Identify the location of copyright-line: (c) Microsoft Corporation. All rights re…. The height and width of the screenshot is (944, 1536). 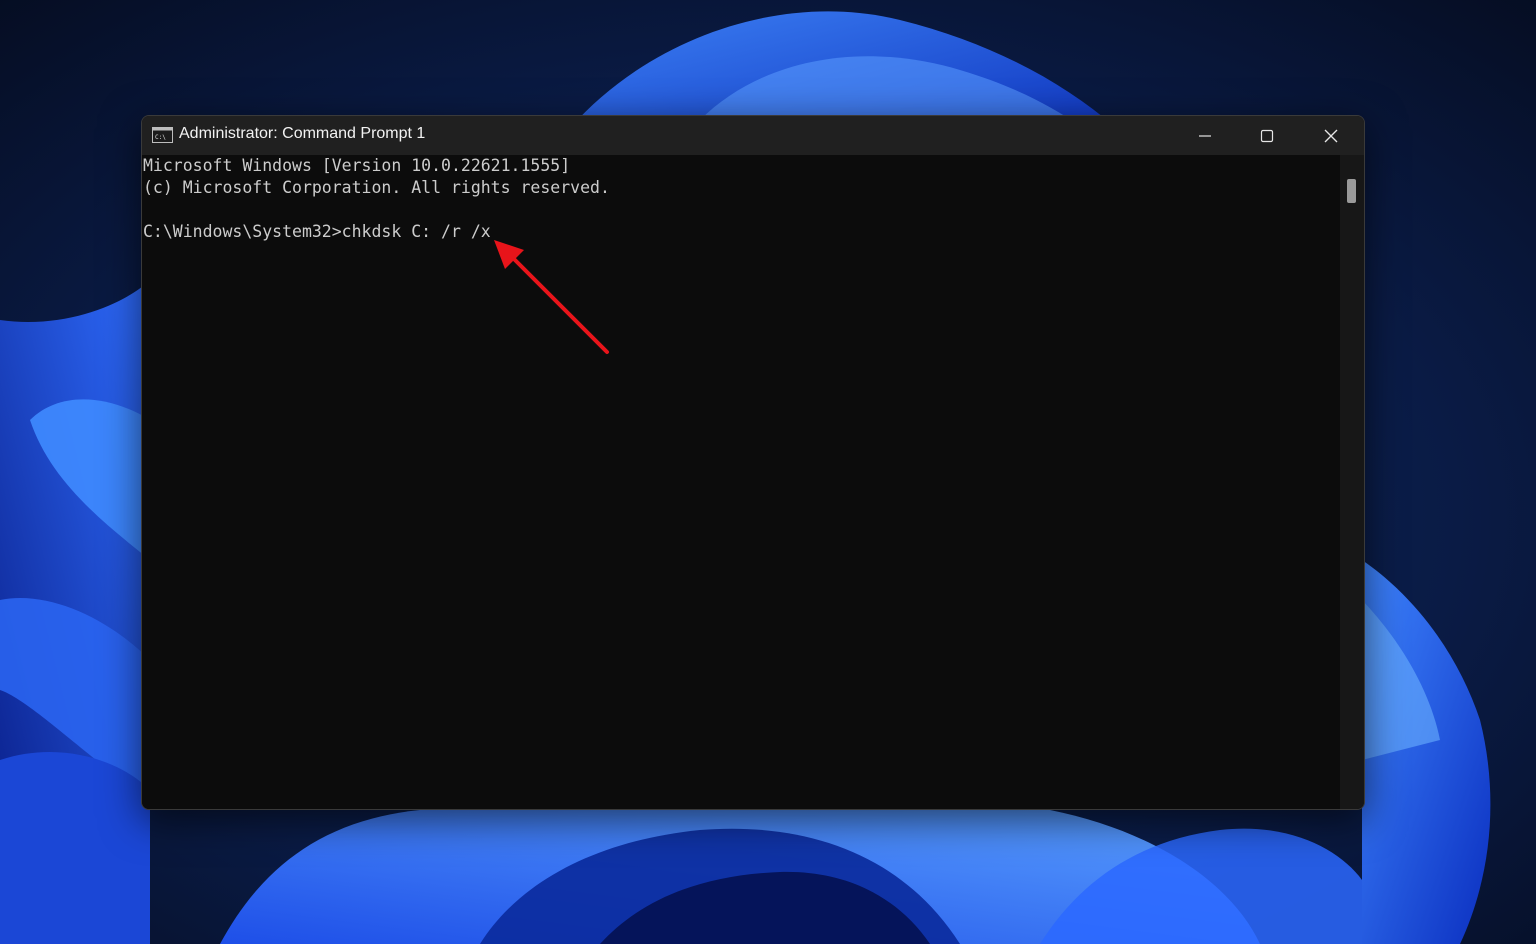
(376, 187).